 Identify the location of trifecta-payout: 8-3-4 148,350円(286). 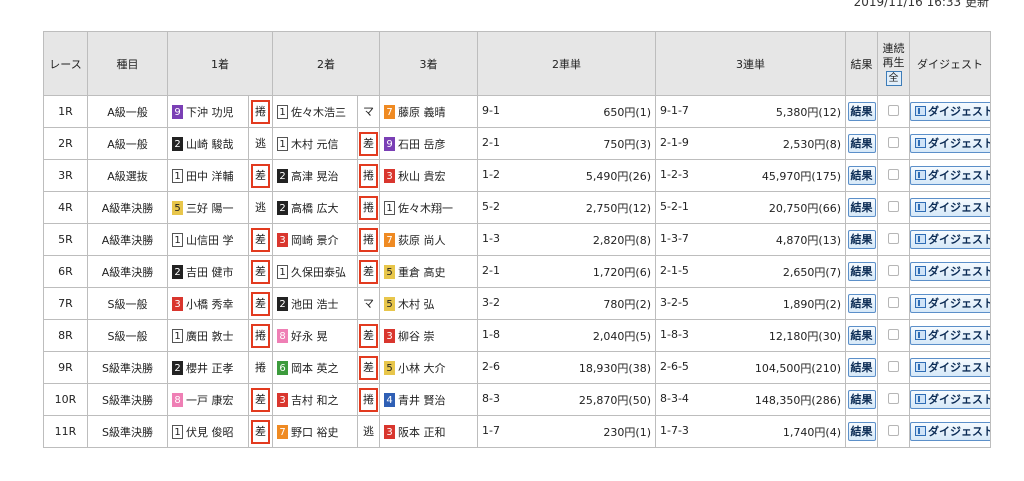
(750, 399).